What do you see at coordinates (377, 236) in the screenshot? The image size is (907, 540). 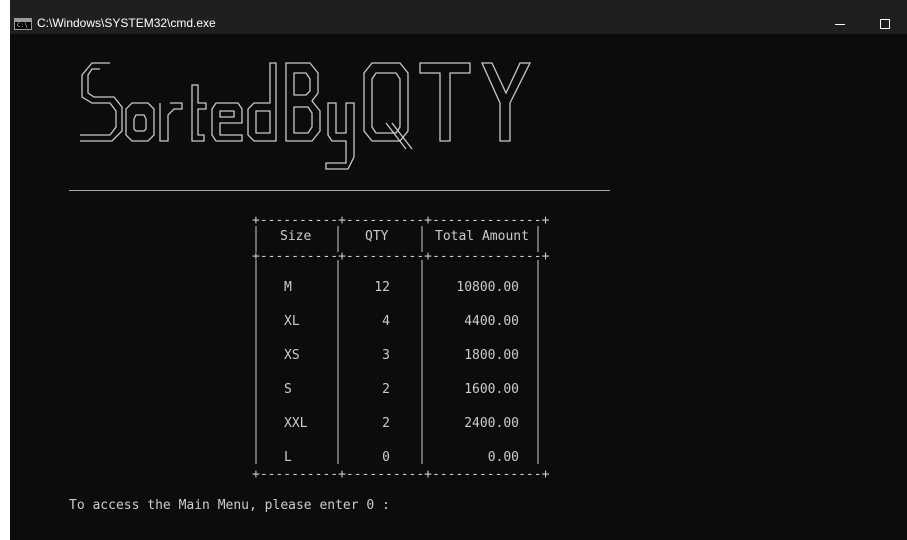 I see `header-qty: QTY` at bounding box center [377, 236].